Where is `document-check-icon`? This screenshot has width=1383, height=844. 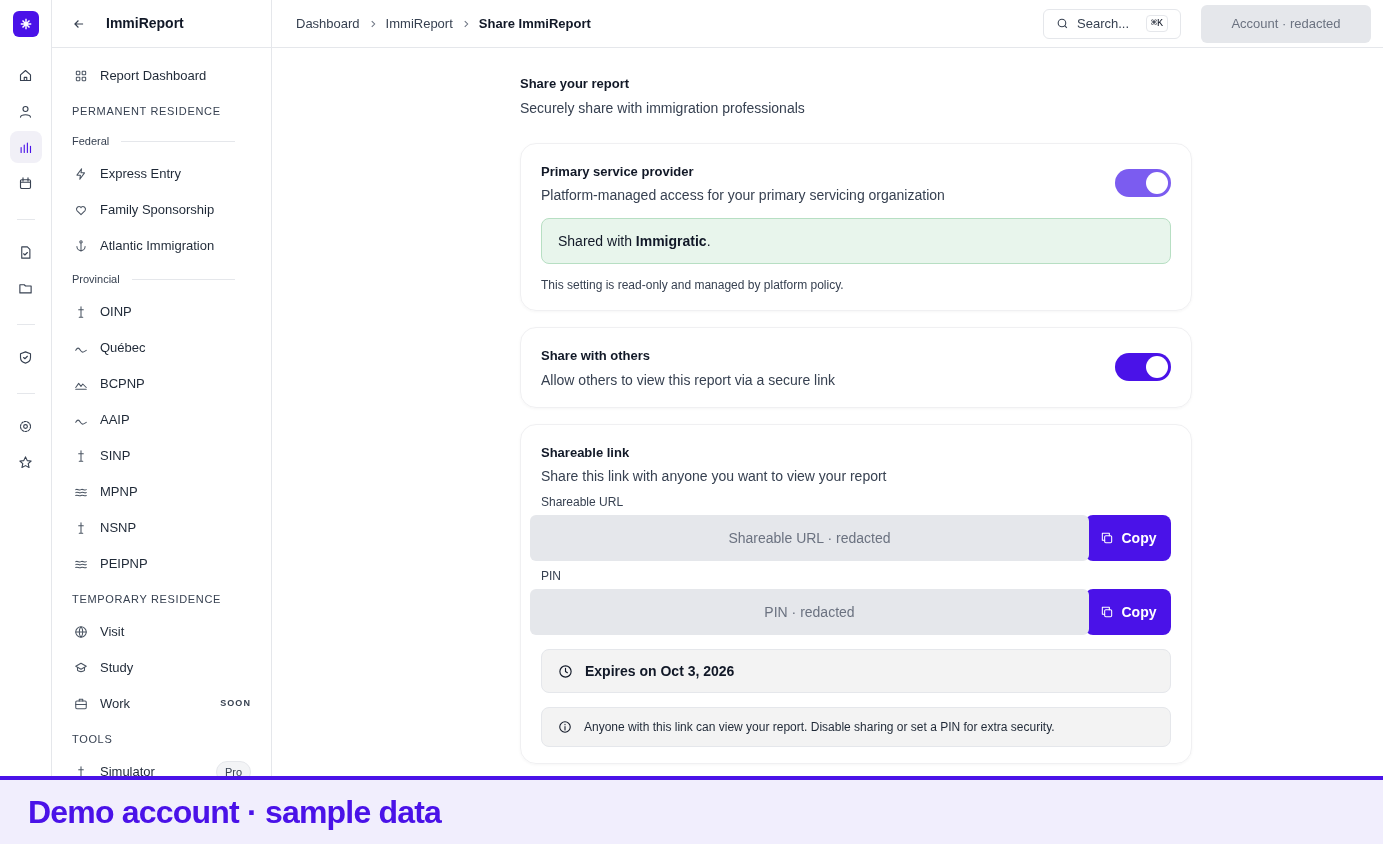 document-check-icon is located at coordinates (25, 252).